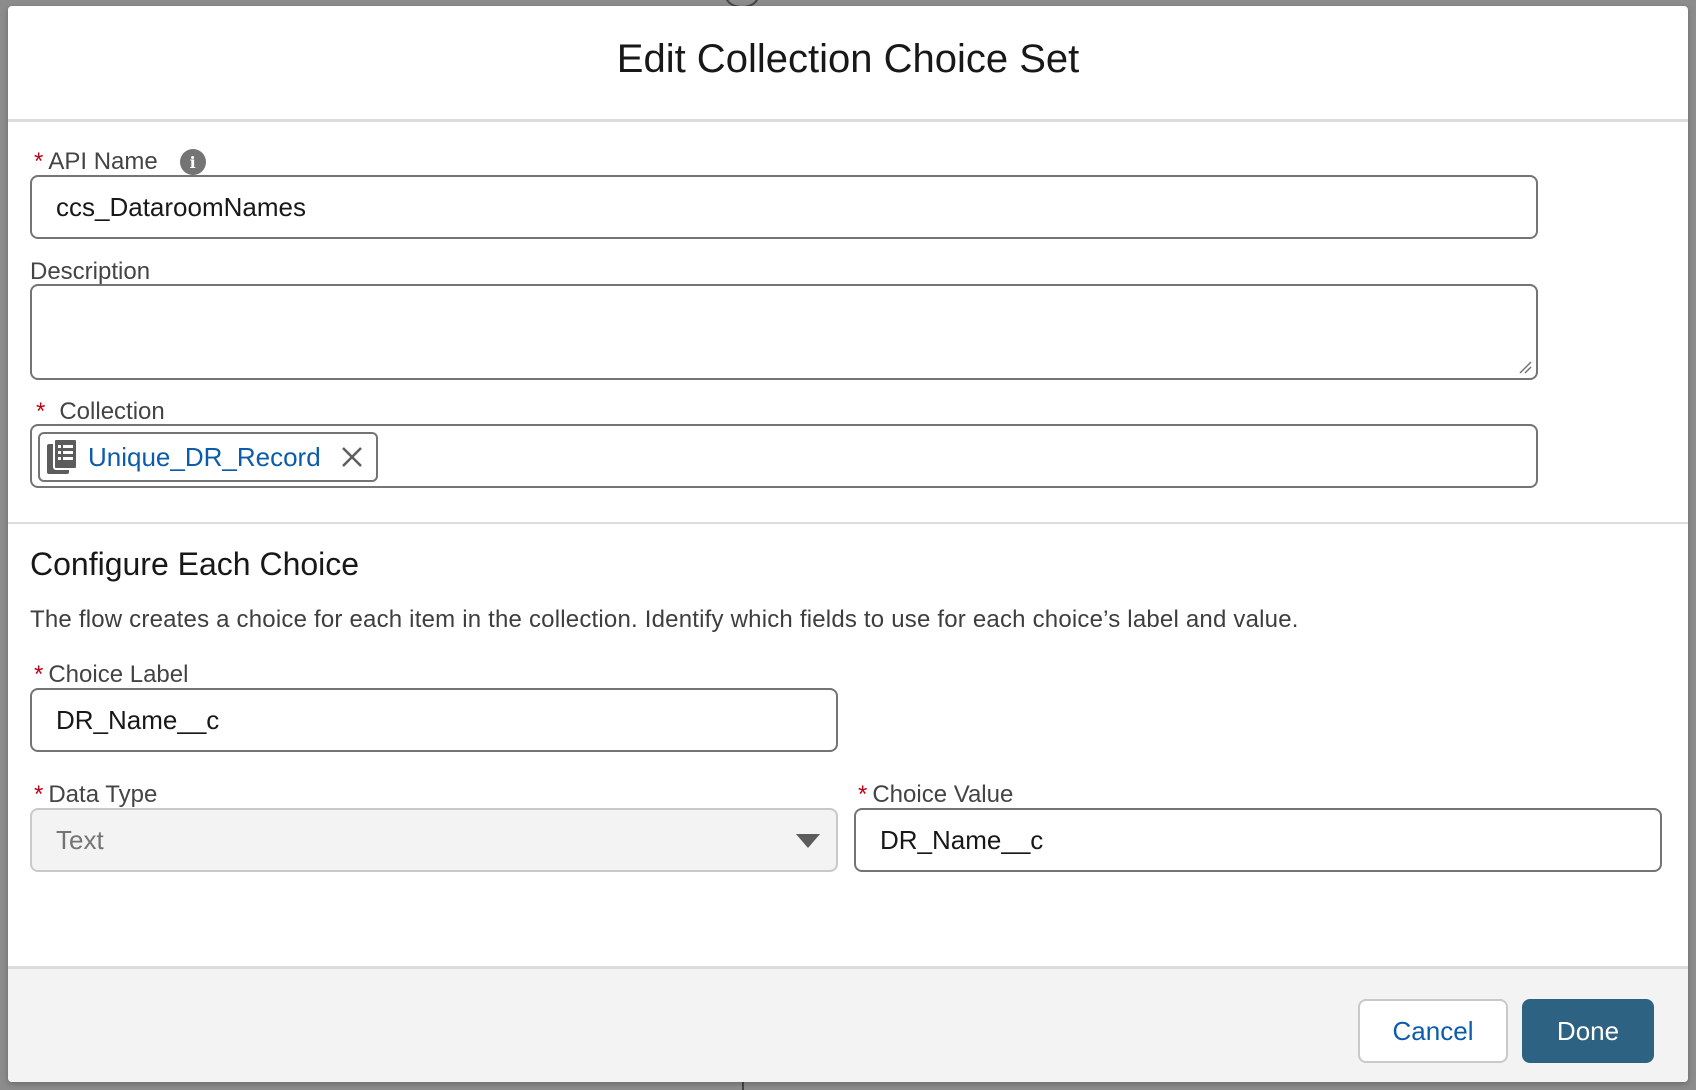 Image resolution: width=1696 pixels, height=1090 pixels. Describe the element at coordinates (112, 411) in the screenshot. I see `collection-label-text: Collection` at that location.